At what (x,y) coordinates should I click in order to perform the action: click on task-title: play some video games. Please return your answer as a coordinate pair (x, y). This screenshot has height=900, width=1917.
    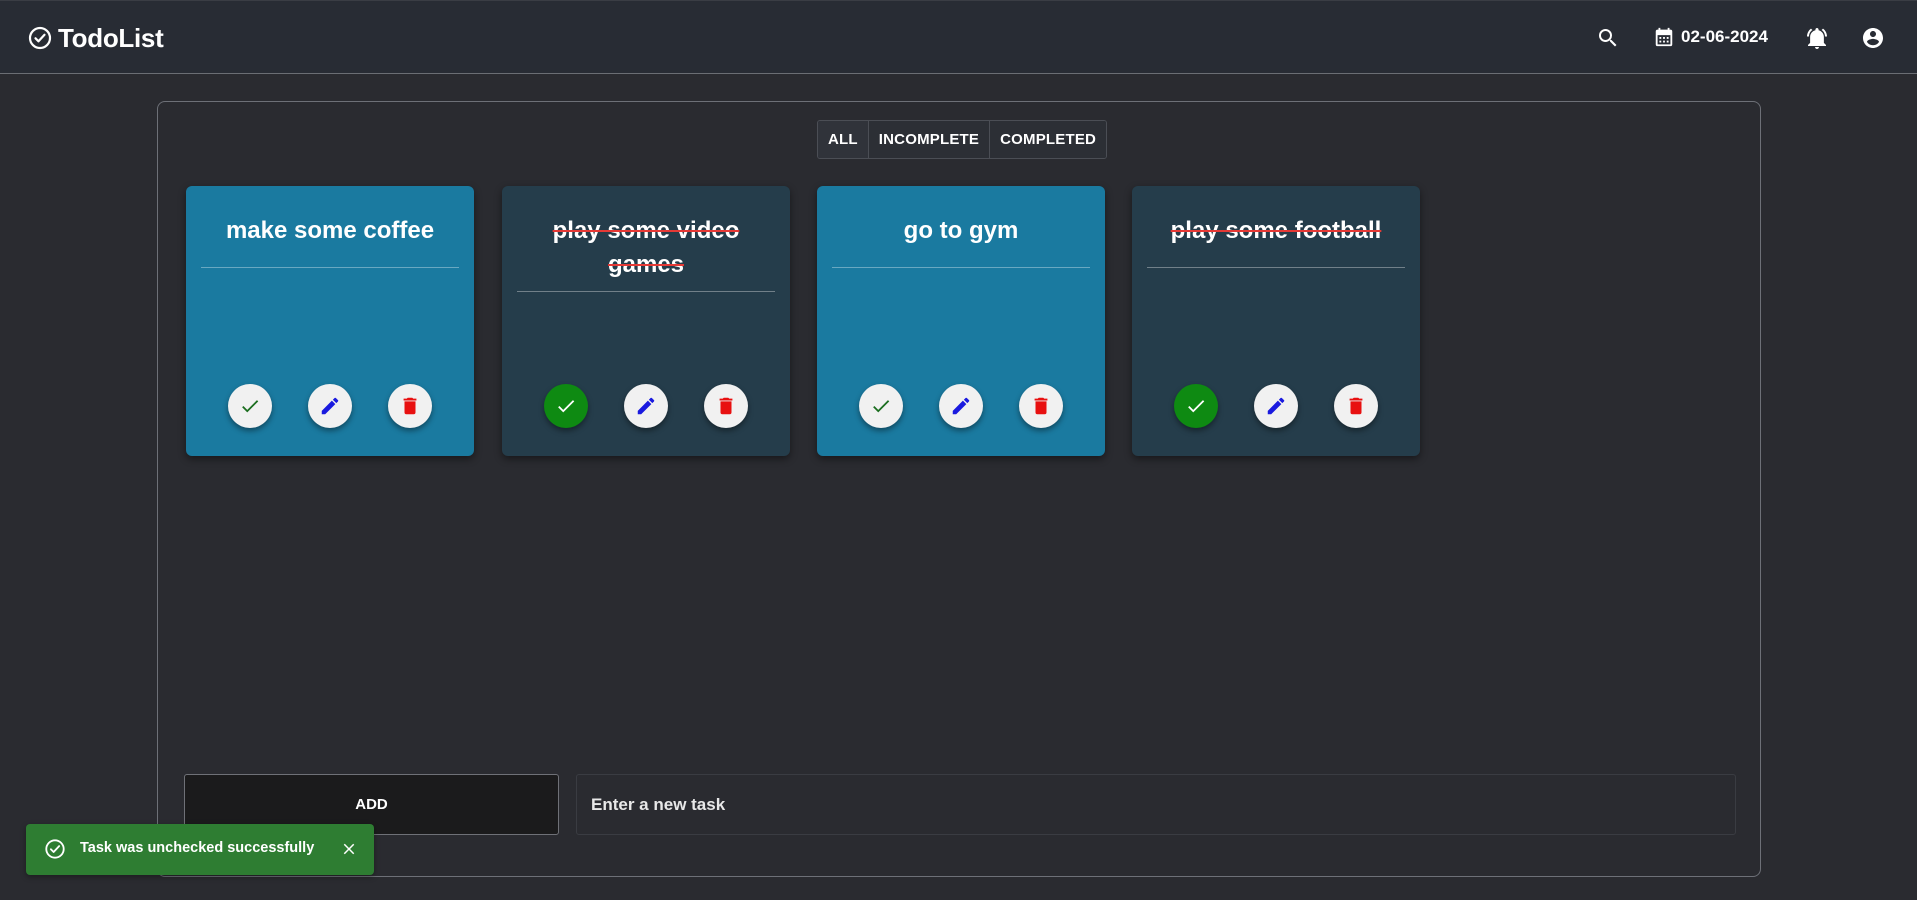
    Looking at the image, I should click on (646, 247).